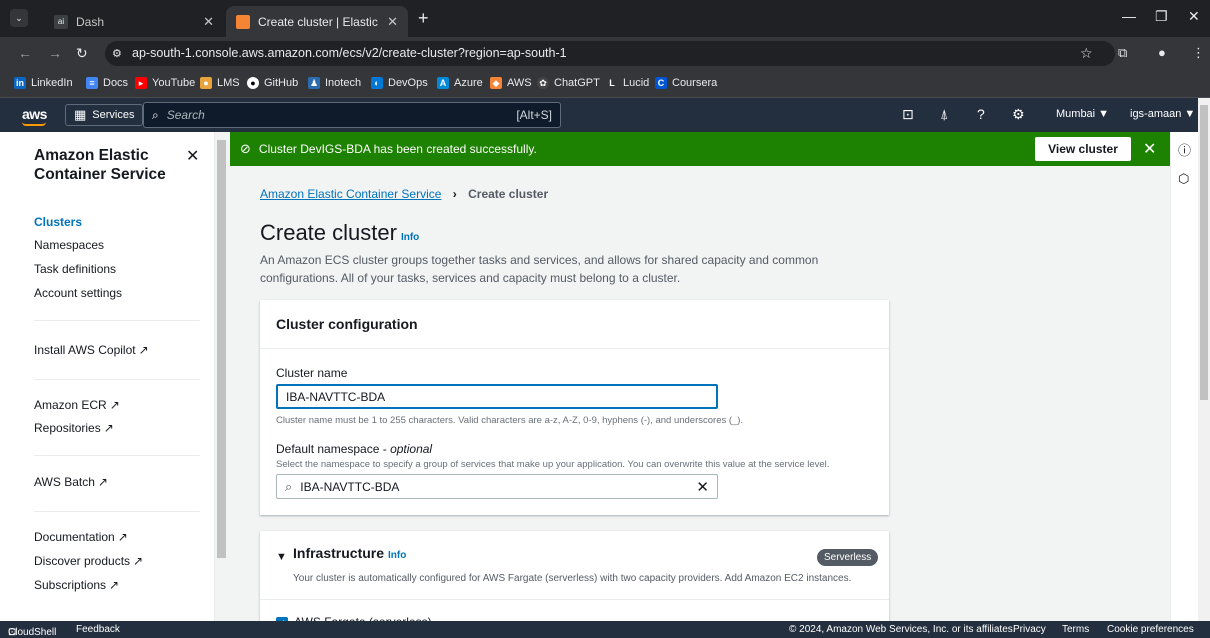  Describe the element at coordinates (508, 194) in the screenshot. I see `breadcrumb-current: Create cluster` at that location.